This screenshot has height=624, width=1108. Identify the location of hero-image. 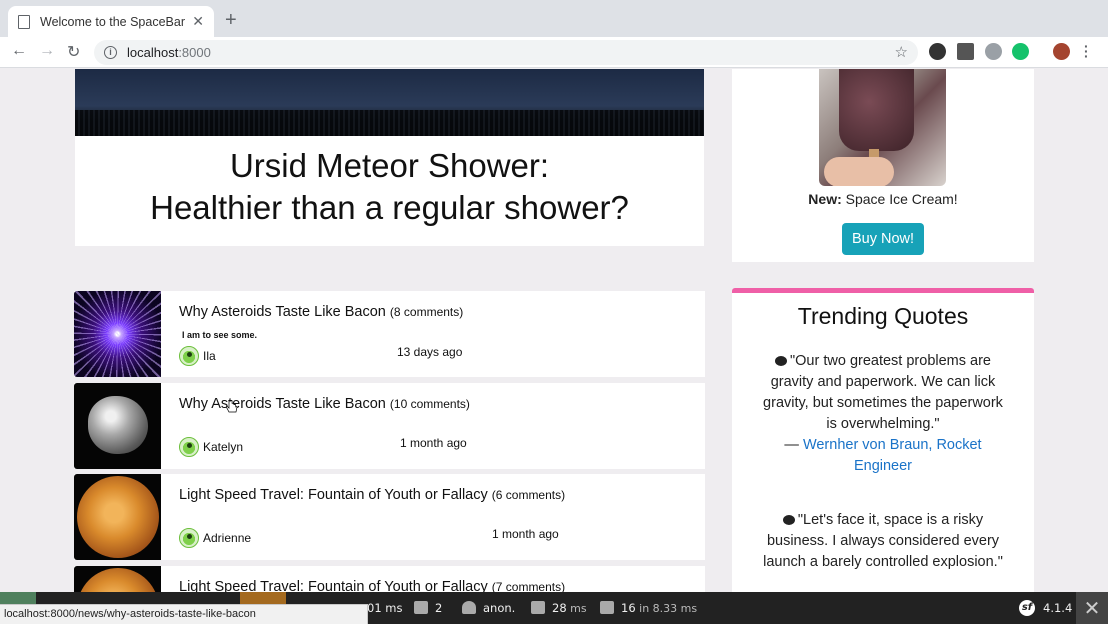
(389, 102).